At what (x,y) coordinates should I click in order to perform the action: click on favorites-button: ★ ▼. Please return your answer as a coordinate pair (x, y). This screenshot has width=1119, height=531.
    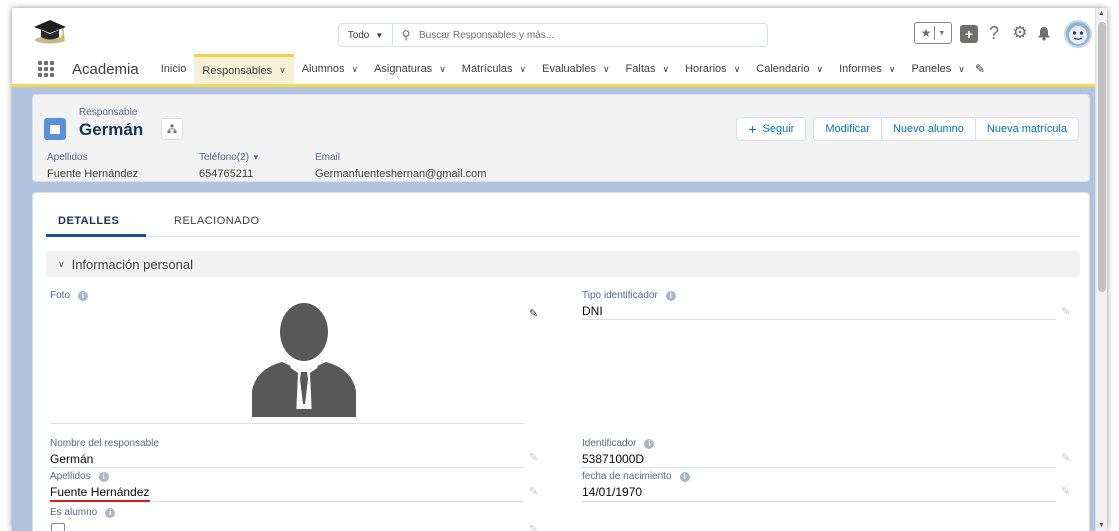
    Looking at the image, I should click on (933, 33).